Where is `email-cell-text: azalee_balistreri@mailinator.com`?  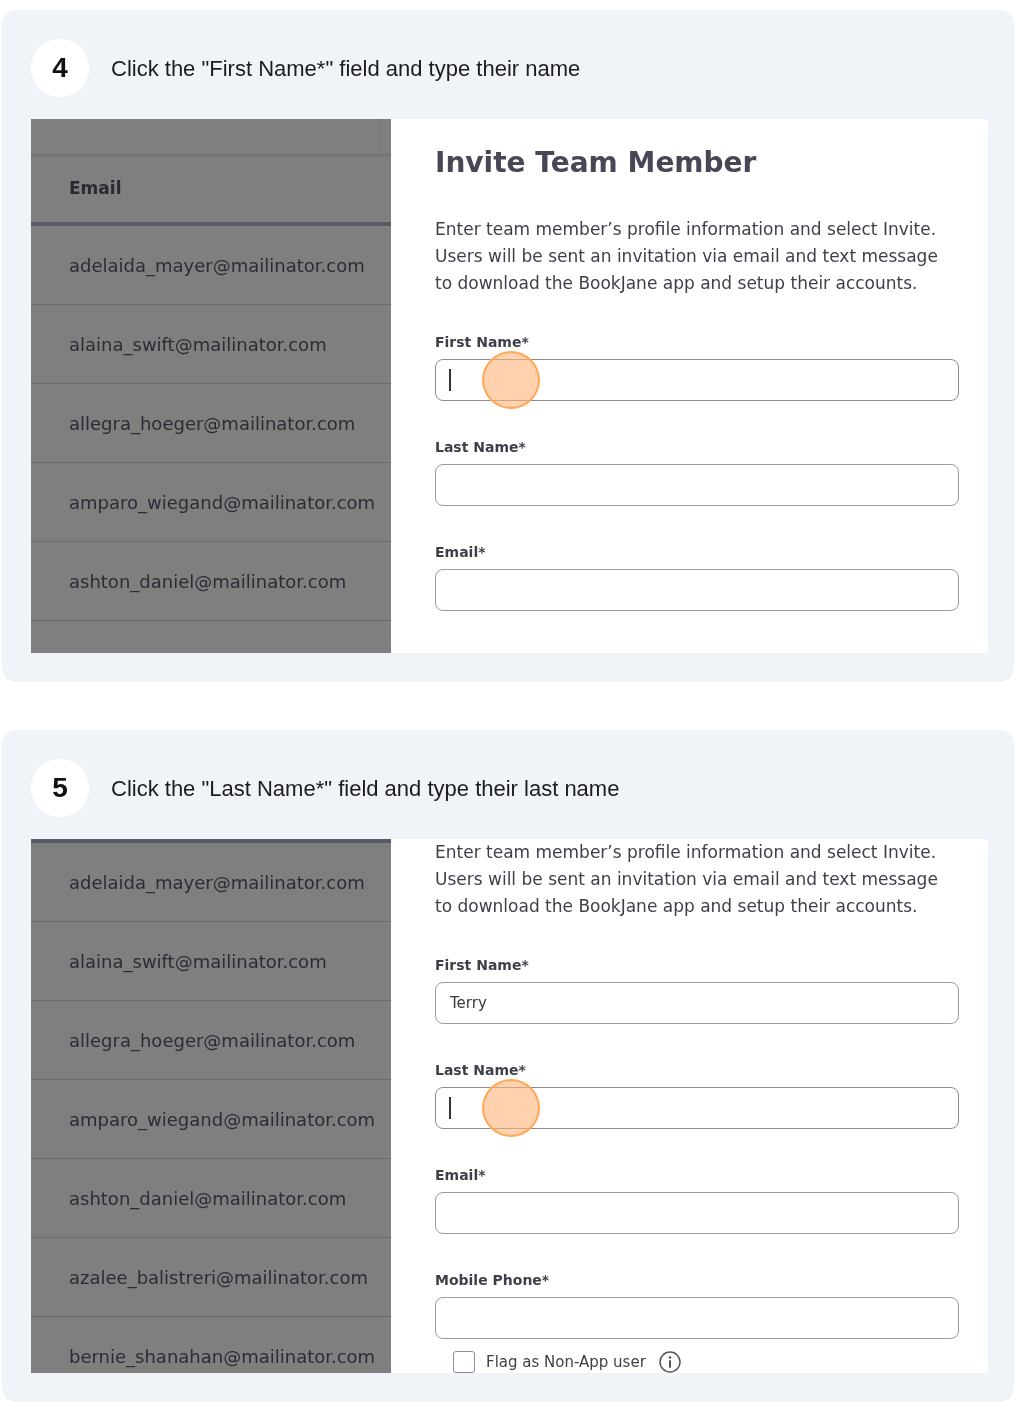 email-cell-text: azalee_balistreri@mailinator.com is located at coordinates (219, 1278).